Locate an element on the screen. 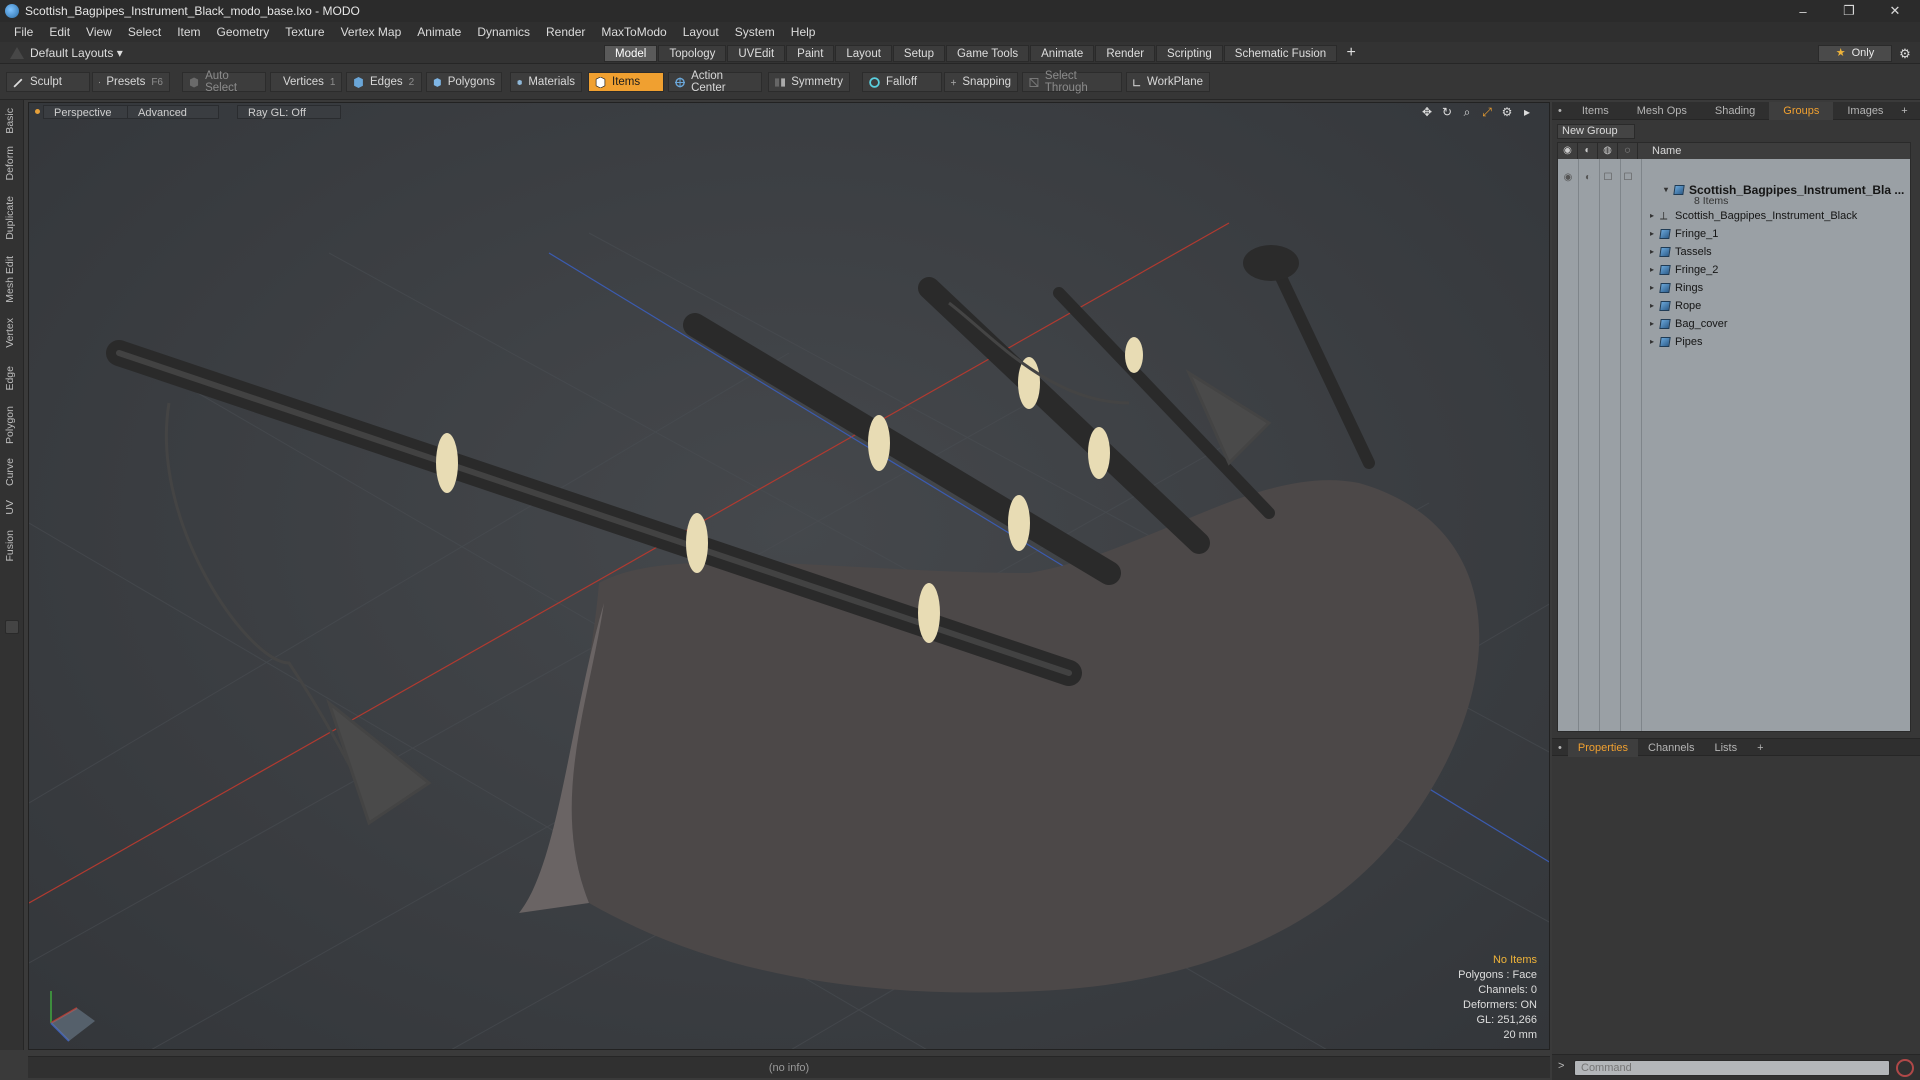 Image resolution: width=1920 pixels, height=1080 pixels. list-item: ▸ Fringe_1 is located at coordinates (1684, 233).